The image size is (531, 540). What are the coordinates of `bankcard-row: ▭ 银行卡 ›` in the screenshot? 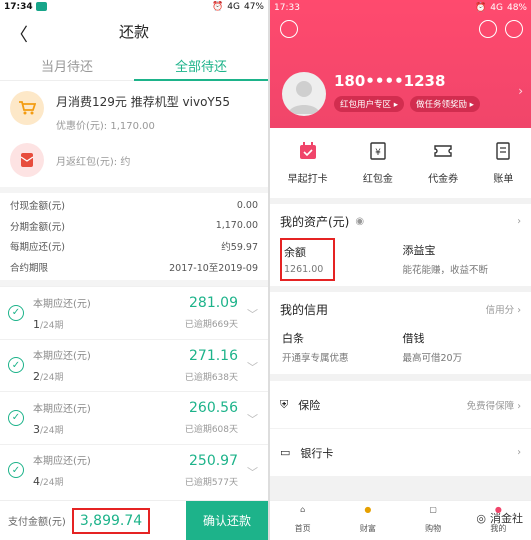 It's located at (400, 452).